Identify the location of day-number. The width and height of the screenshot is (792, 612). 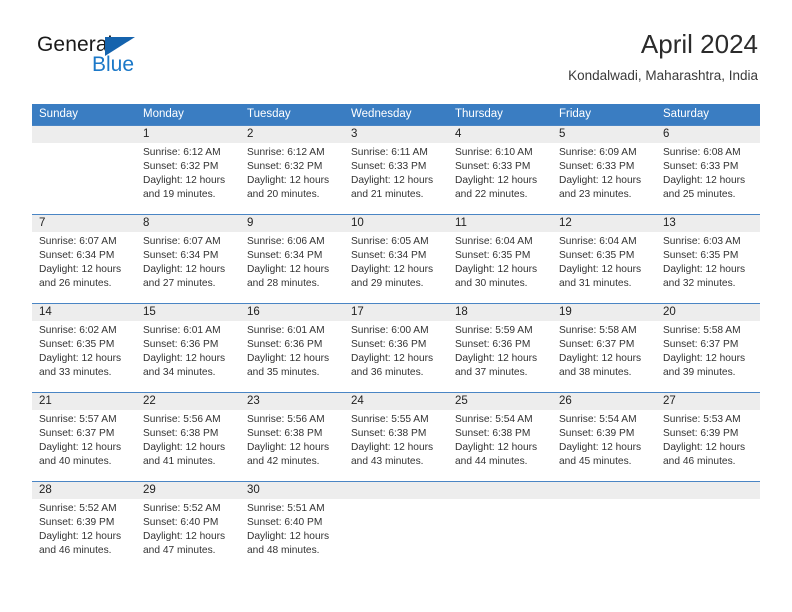
(84, 134).